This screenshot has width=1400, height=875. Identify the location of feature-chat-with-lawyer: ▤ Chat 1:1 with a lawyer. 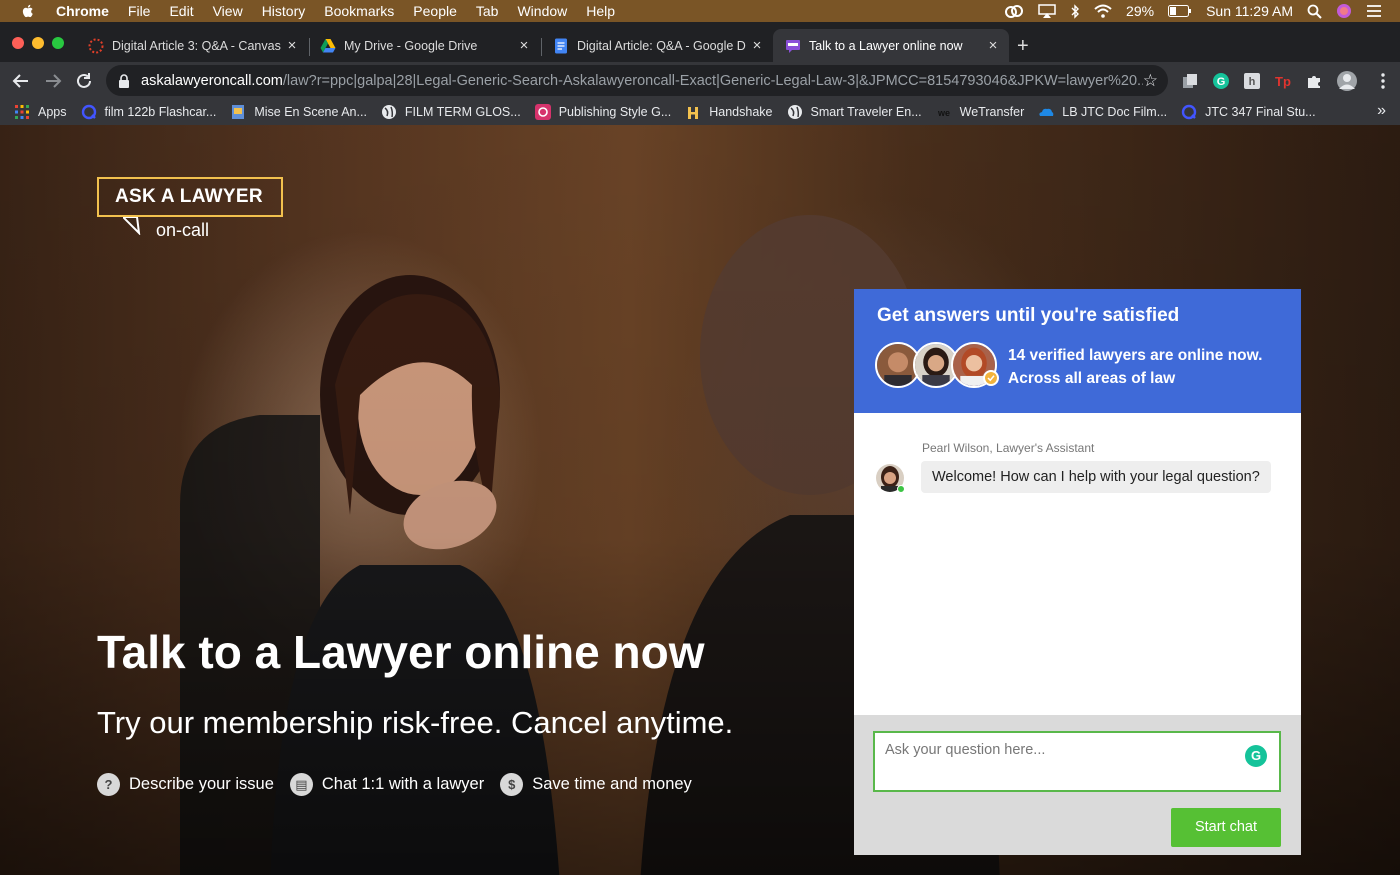
(387, 784).